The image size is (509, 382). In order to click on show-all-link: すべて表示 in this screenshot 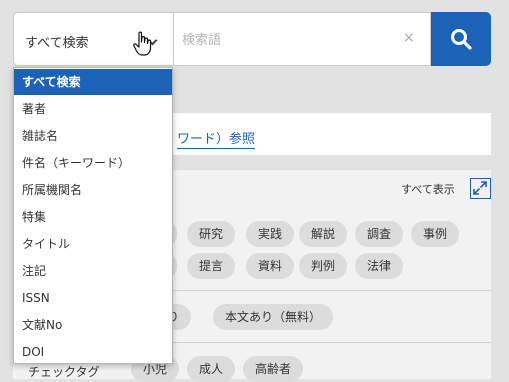, I will do `click(428, 189)`.